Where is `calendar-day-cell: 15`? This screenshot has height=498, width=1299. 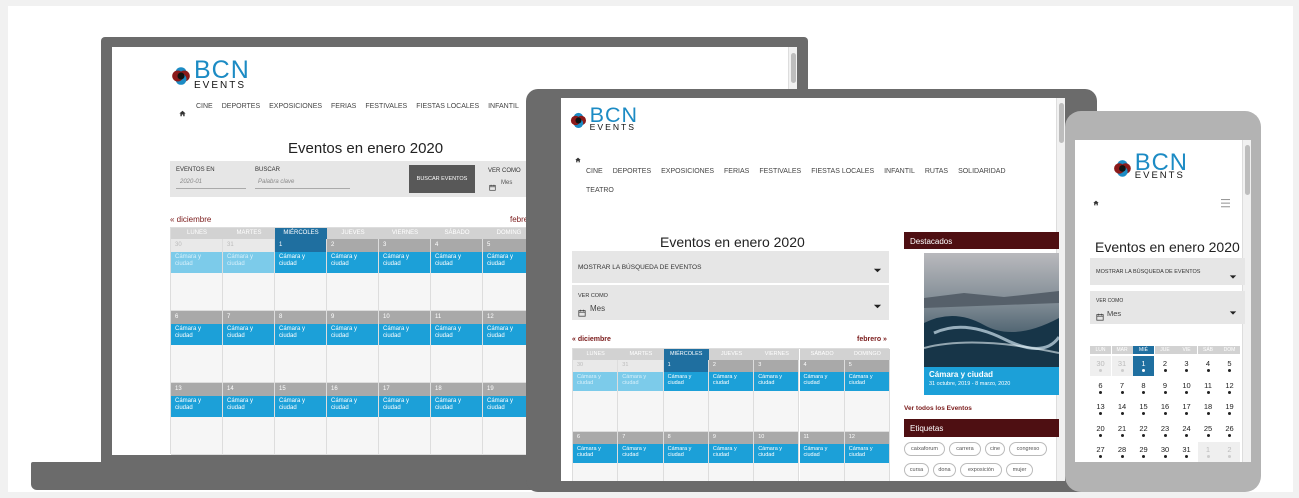 calendar-day-cell: 15 is located at coordinates (1143, 409).